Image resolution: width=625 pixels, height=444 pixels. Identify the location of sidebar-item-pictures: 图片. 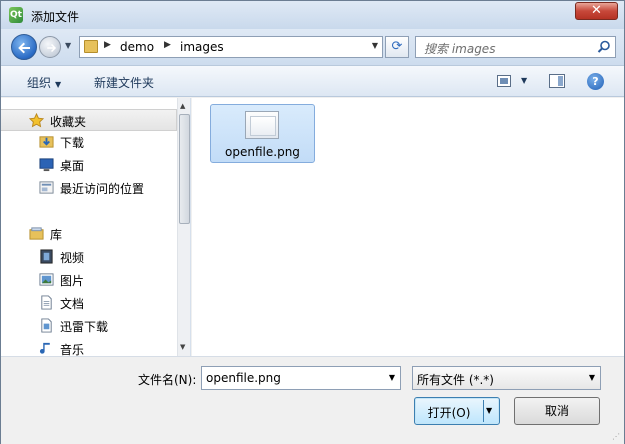
(89, 280).